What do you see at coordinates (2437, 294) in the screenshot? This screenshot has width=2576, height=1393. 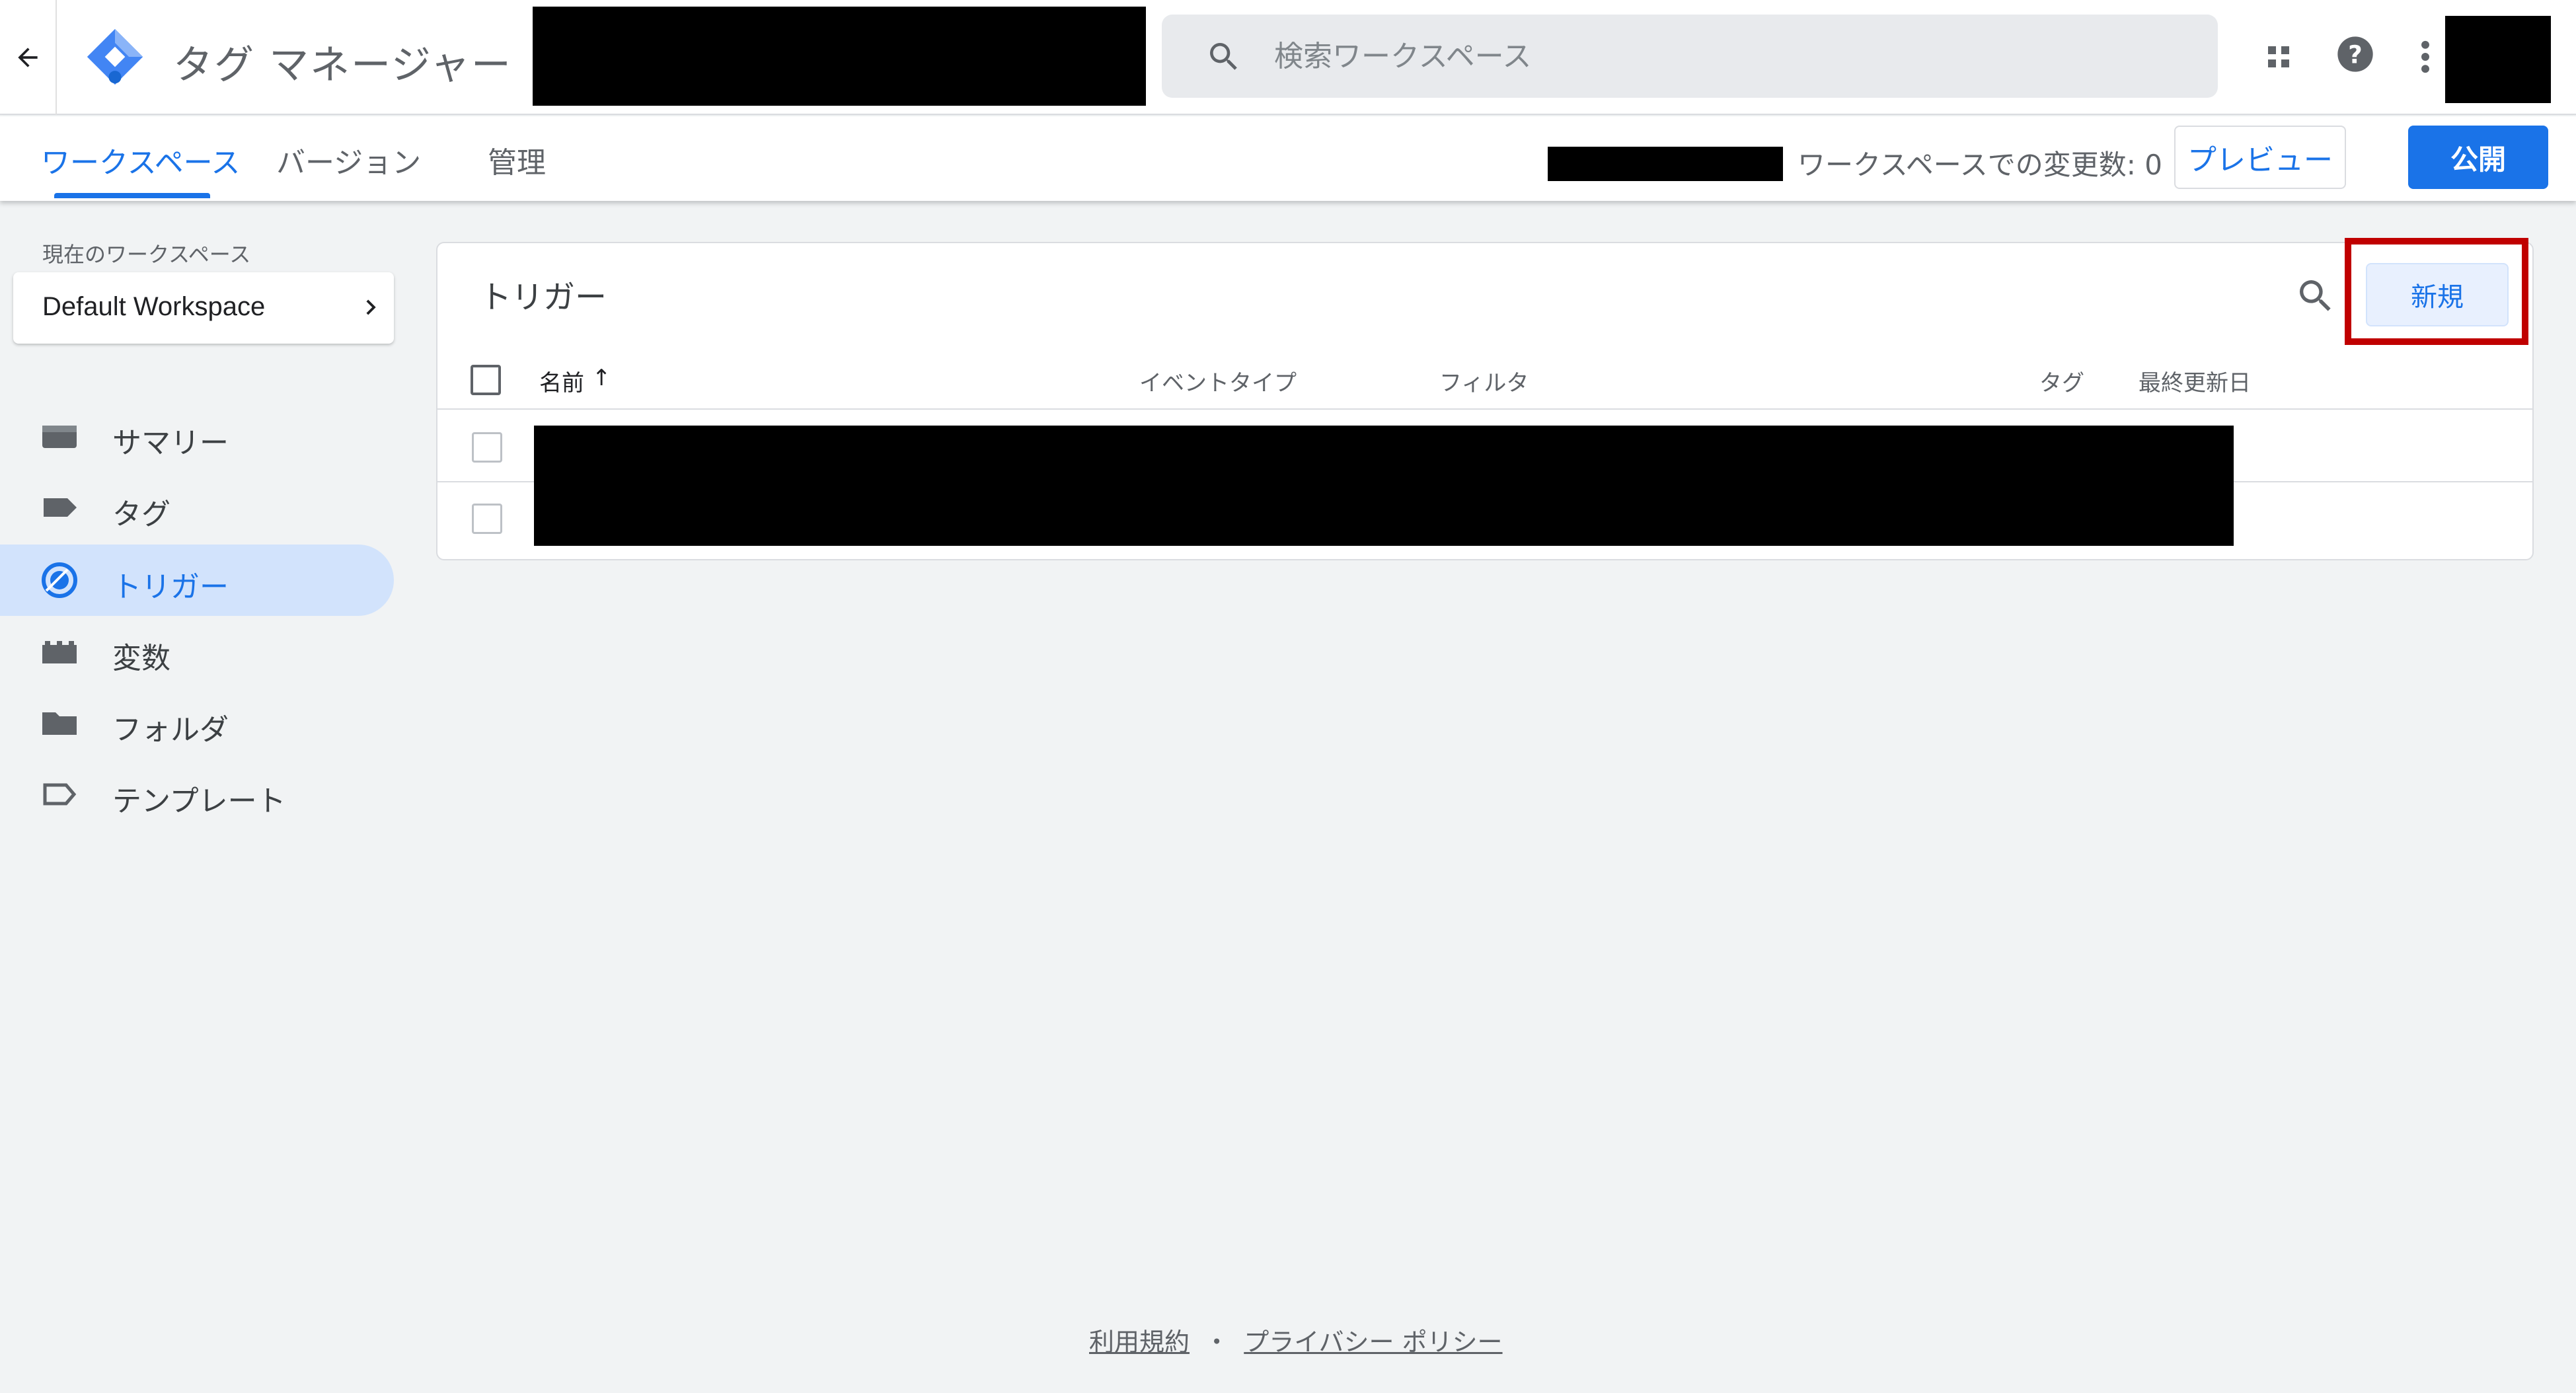 I see `new-trigger-button: 新規` at bounding box center [2437, 294].